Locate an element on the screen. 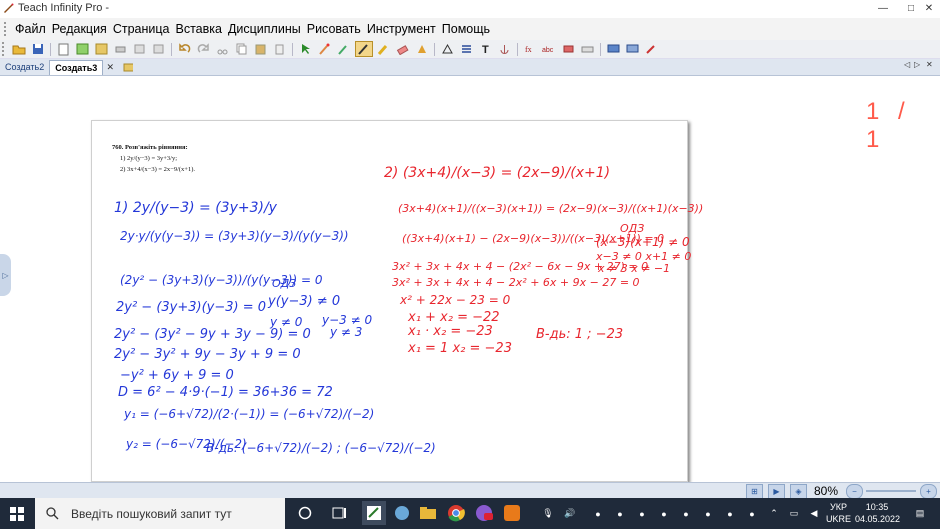 The width and height of the screenshot is (940, 529). hw-right-line: (x−3)(x+1) ≠ 0 is located at coordinates (643, 242).